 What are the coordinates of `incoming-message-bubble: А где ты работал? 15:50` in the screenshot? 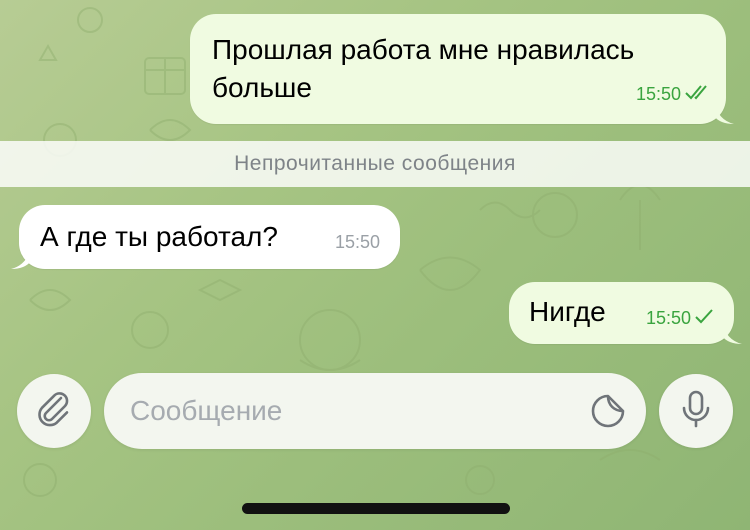 It's located at (205, 237).